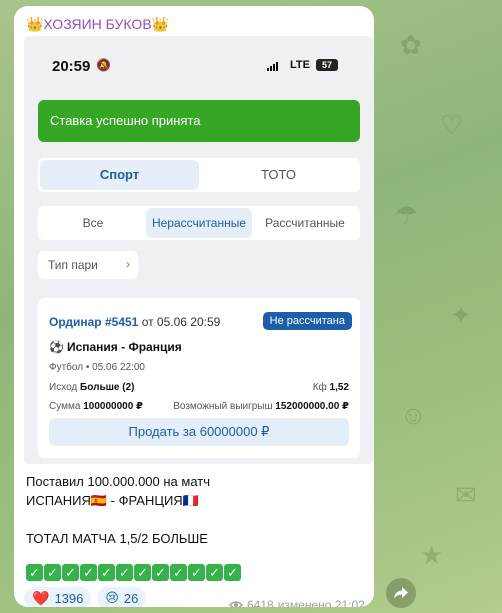  What do you see at coordinates (411, 45) in the screenshot?
I see `doodle-icon: ✿` at bounding box center [411, 45].